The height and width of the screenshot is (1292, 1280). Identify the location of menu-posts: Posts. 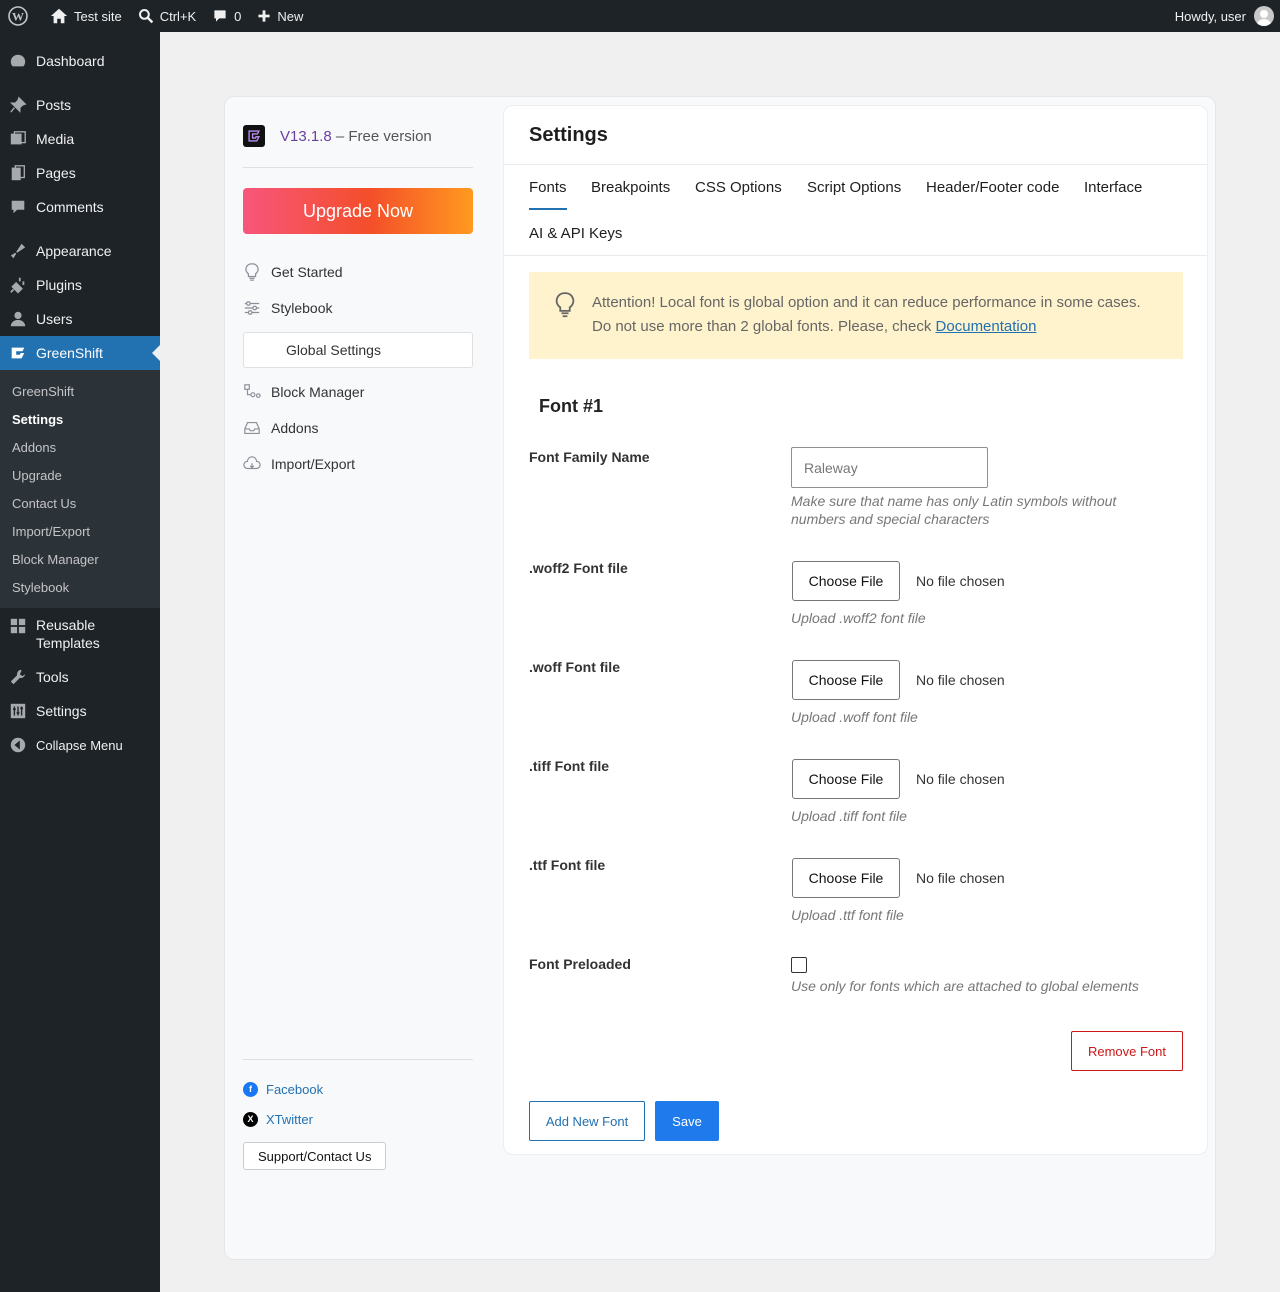
(80, 105).